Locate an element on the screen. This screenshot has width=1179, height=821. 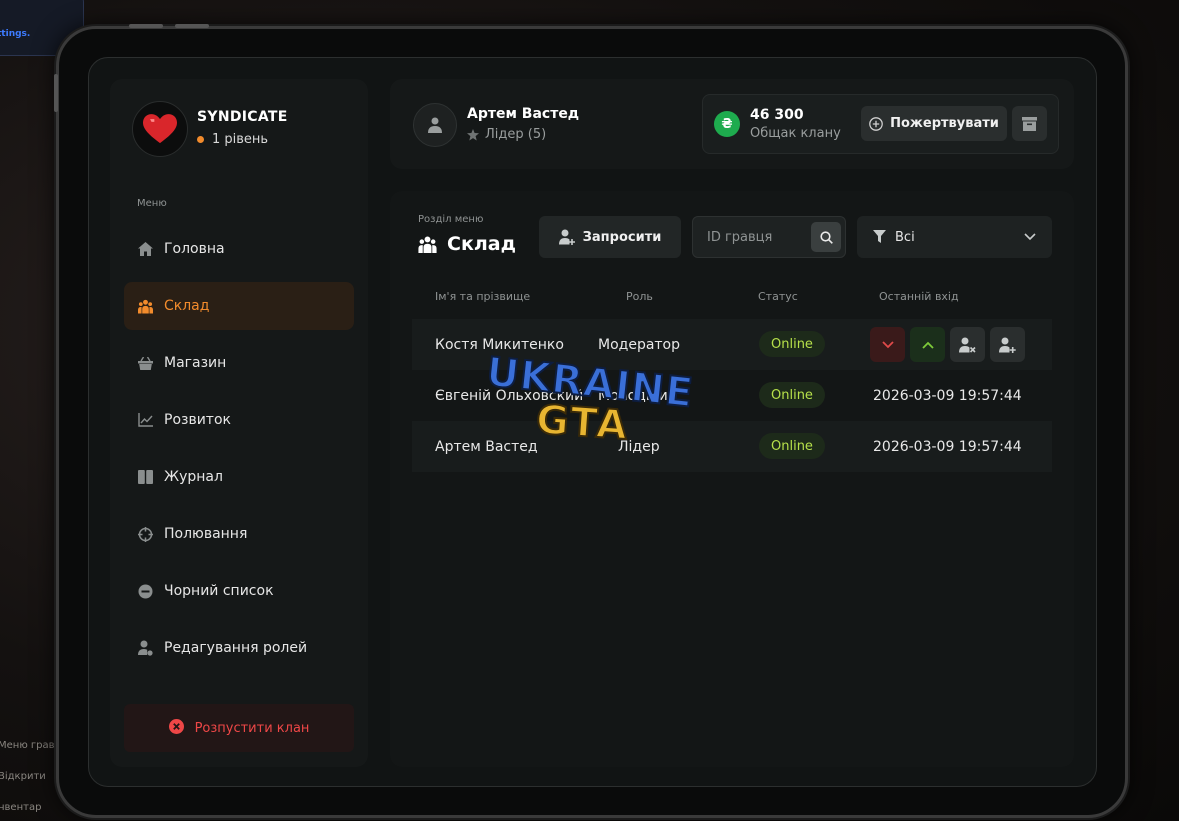
demote-button is located at coordinates (887, 344).